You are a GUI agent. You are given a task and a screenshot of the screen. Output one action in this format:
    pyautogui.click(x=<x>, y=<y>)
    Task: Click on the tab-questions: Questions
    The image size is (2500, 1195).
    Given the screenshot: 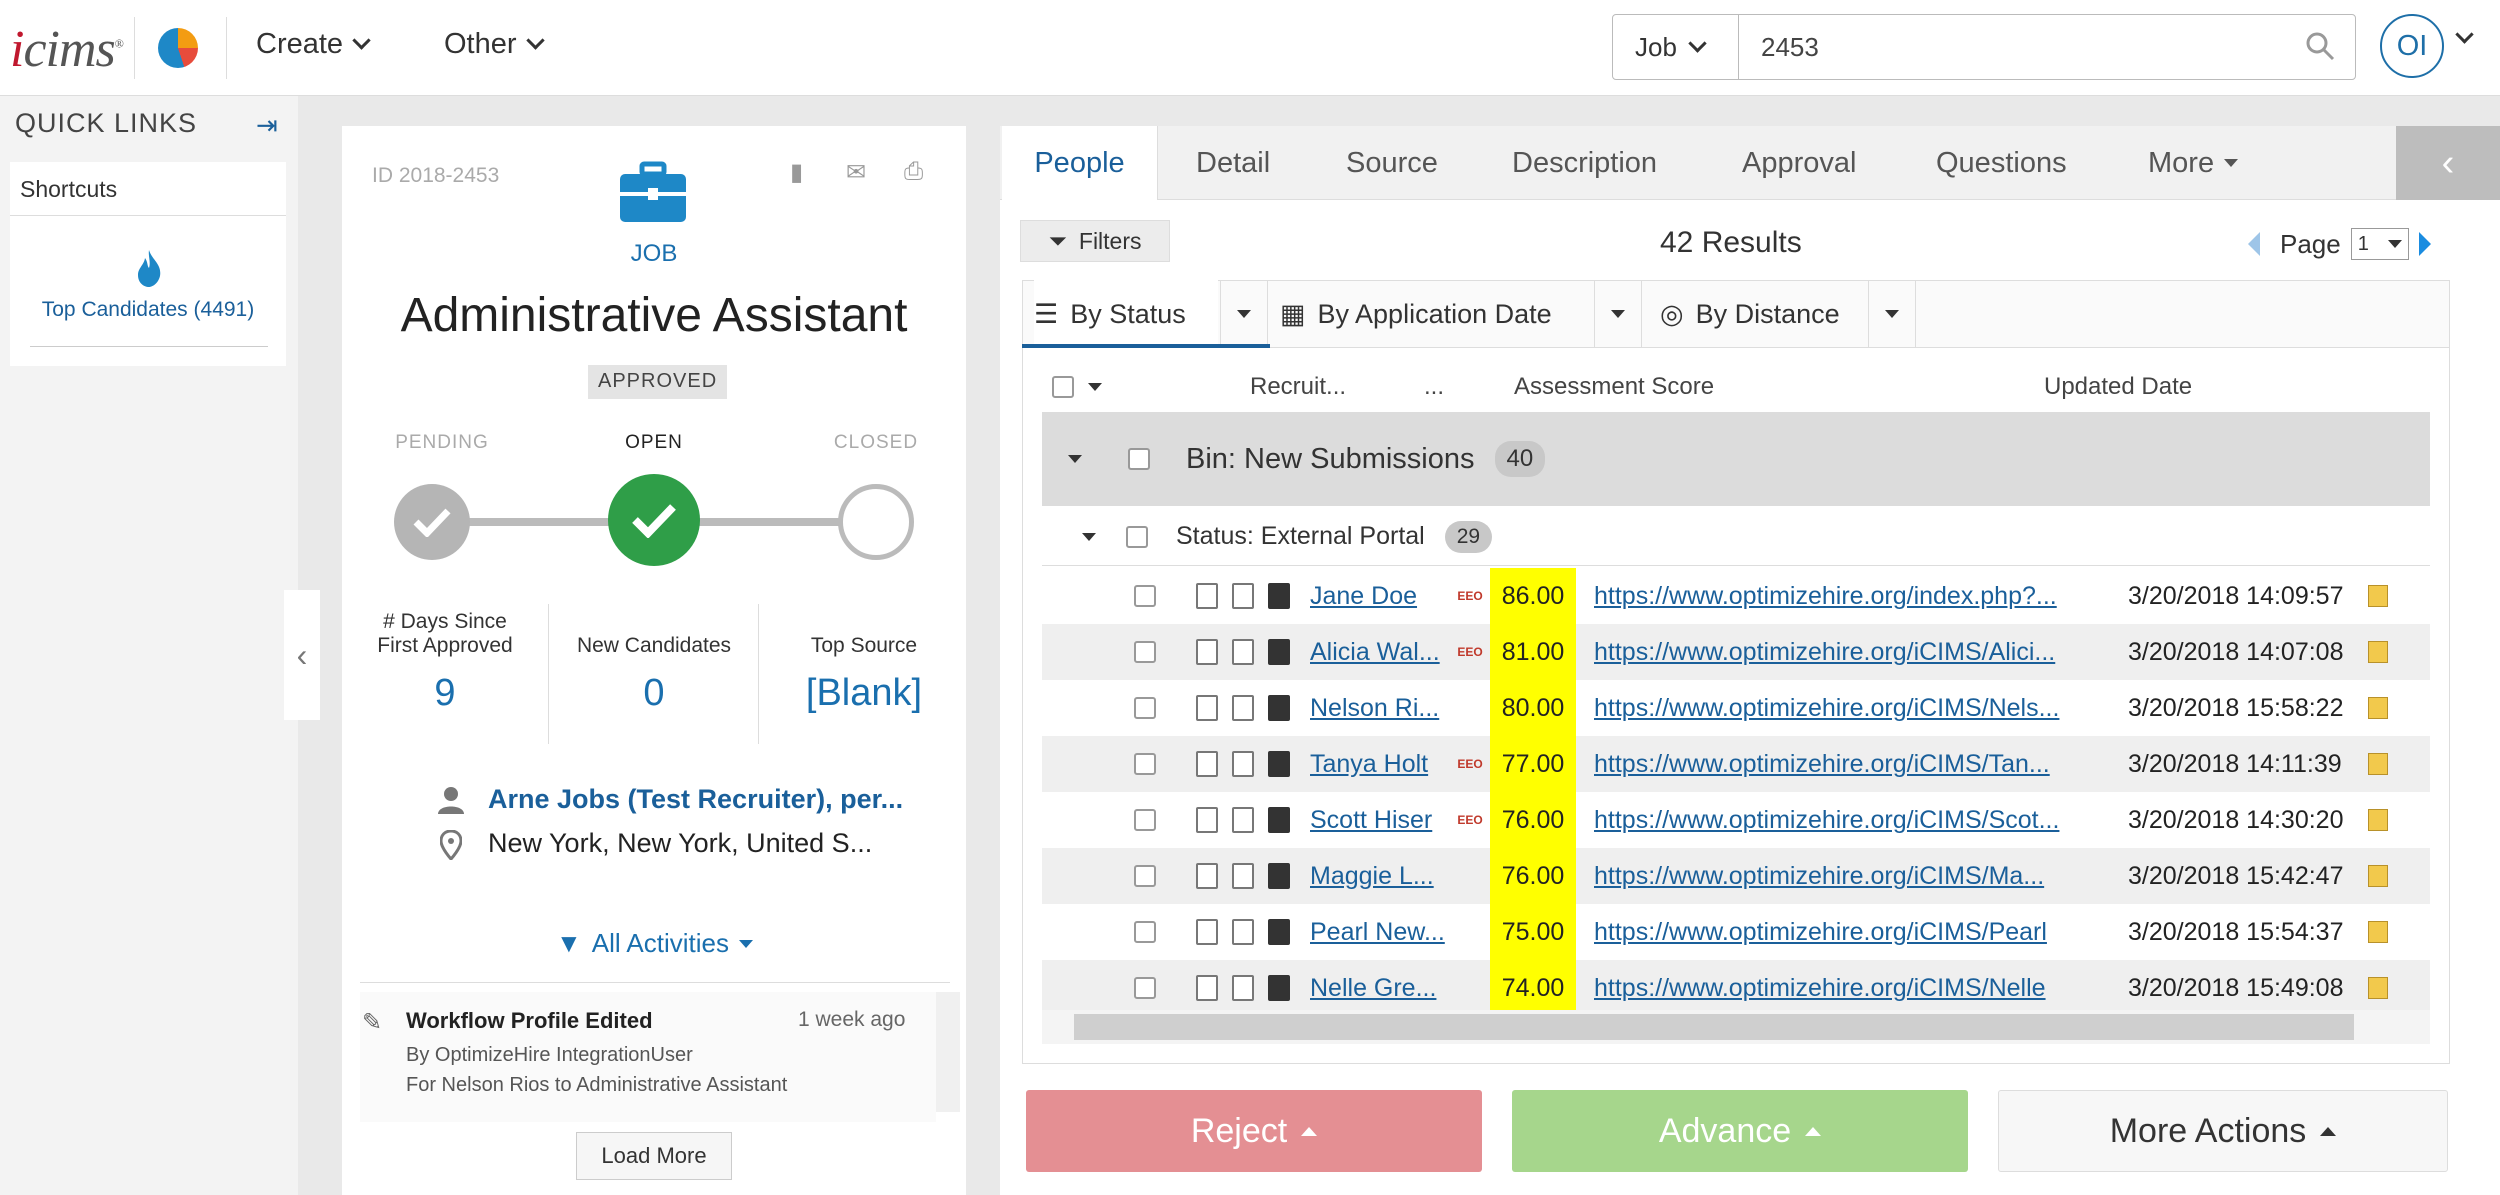 What is the action you would take?
    pyautogui.click(x=2001, y=163)
    